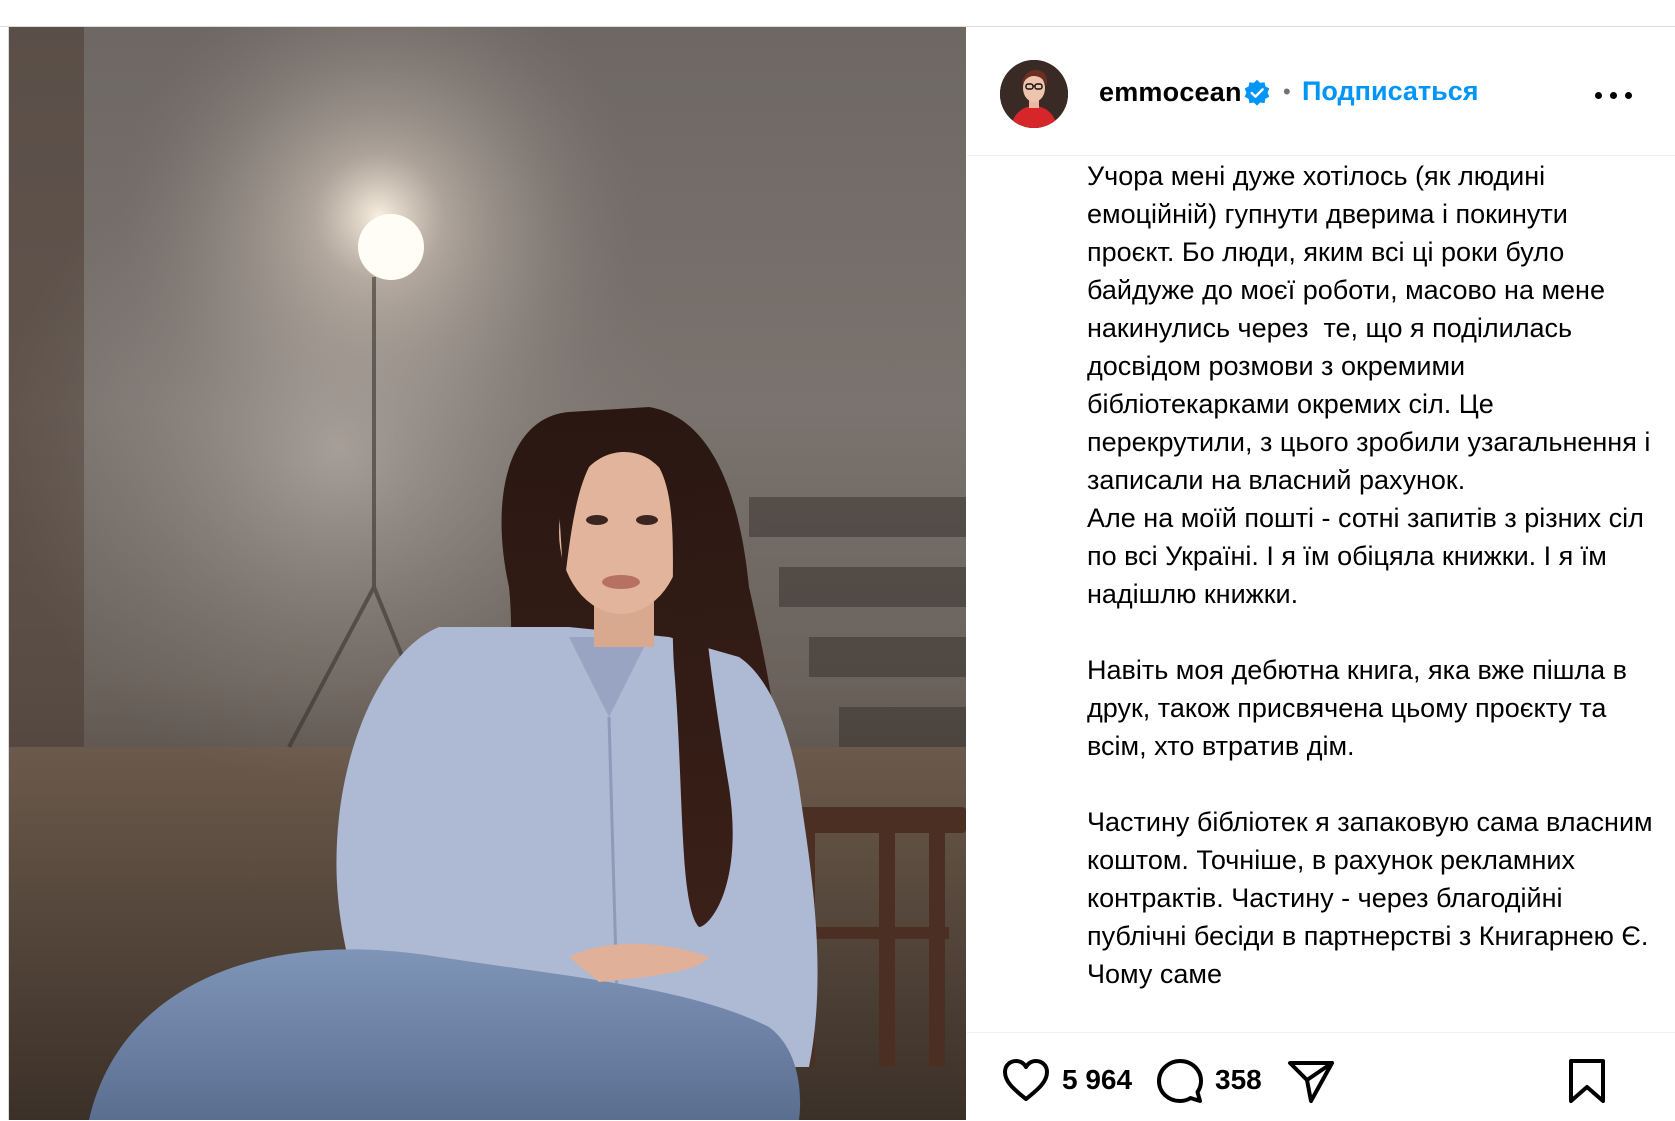 The image size is (1675, 1121). Describe the element at coordinates (1587, 1081) in the screenshot. I see `bookmark-icon` at that location.